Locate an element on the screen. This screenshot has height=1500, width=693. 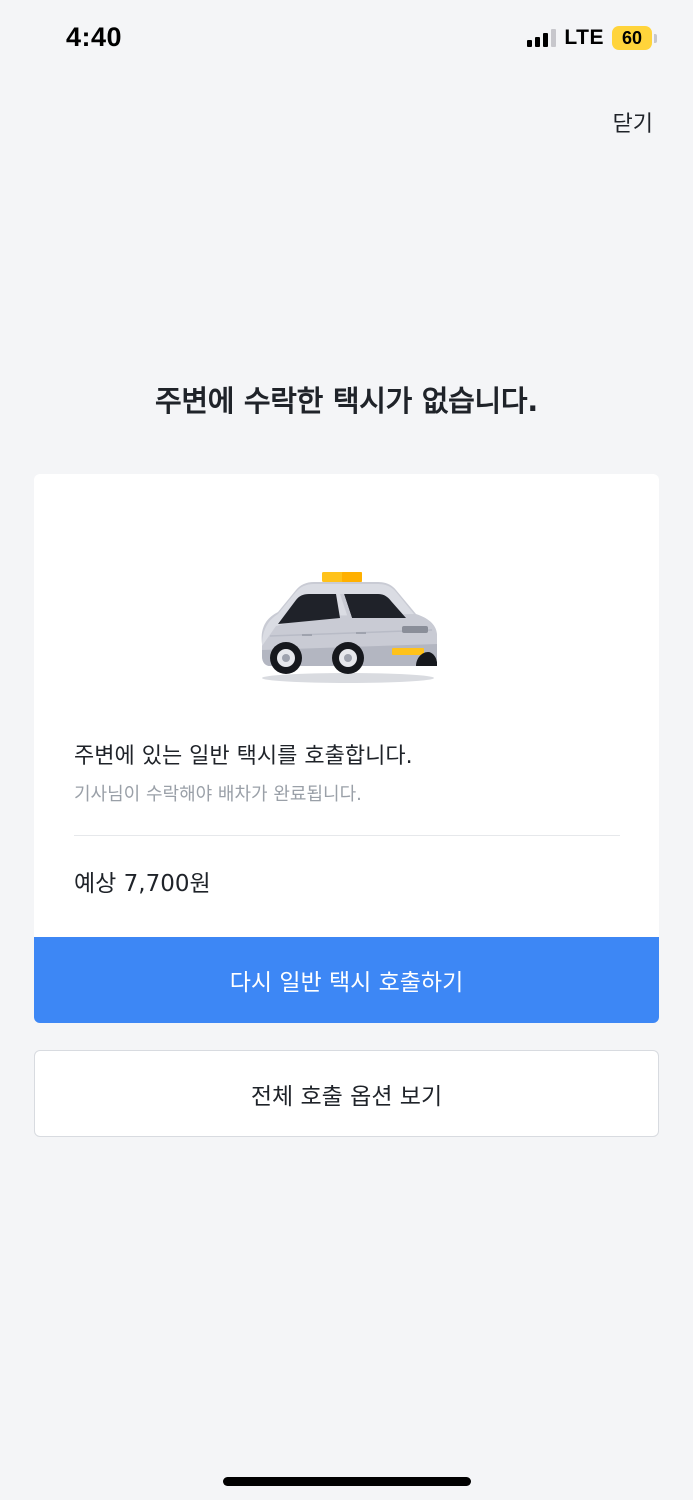
status-time: 4:40 is located at coordinates (94, 37).